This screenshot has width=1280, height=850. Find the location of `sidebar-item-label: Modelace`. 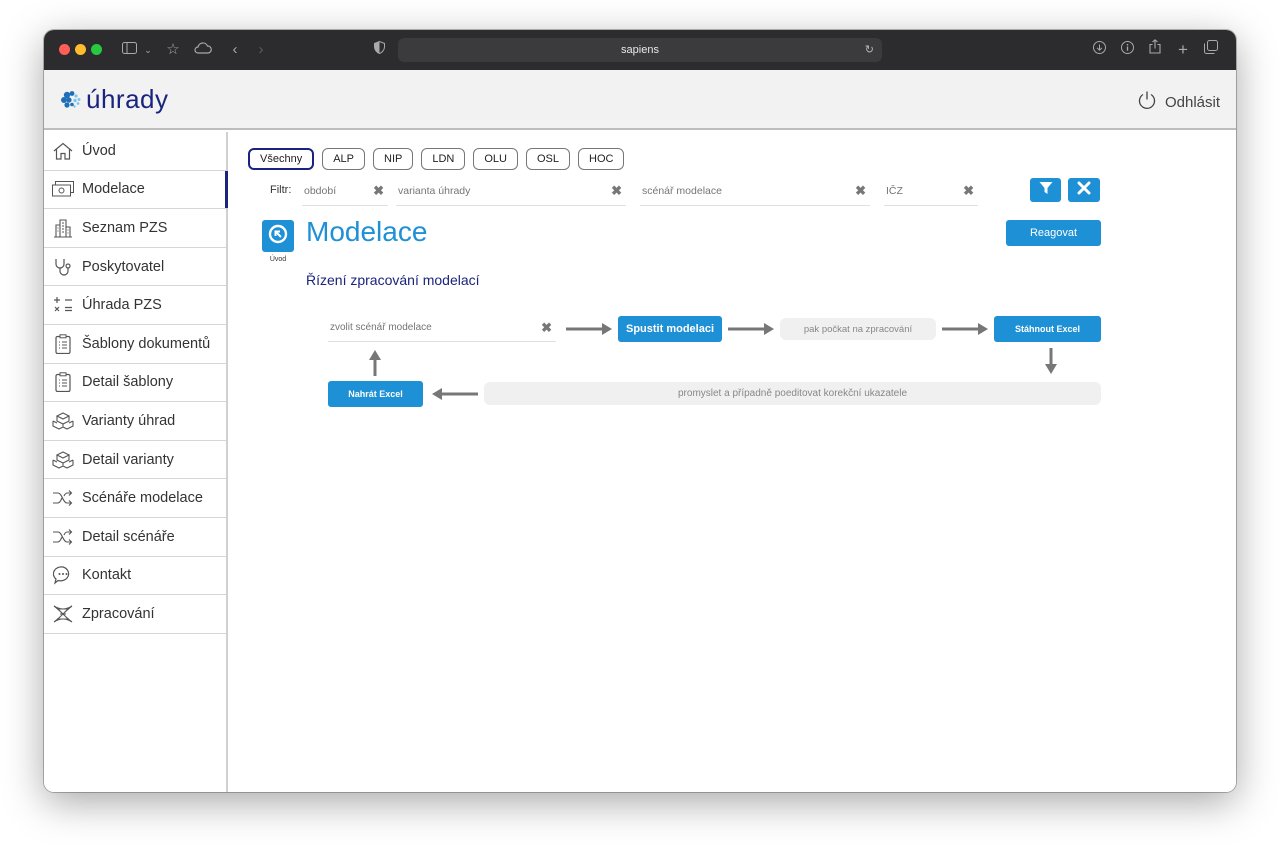

sidebar-item-label: Modelace is located at coordinates (113, 189).